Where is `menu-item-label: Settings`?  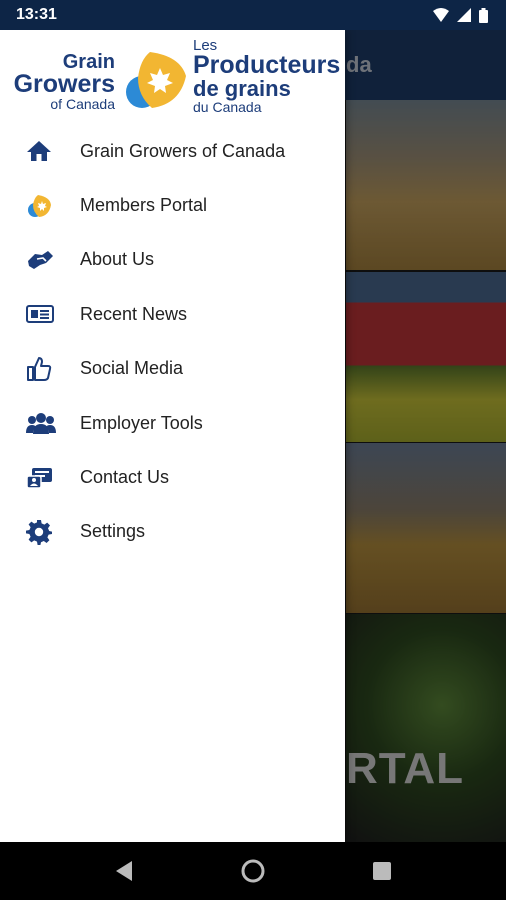
menu-item-label: Settings is located at coordinates (113, 531).